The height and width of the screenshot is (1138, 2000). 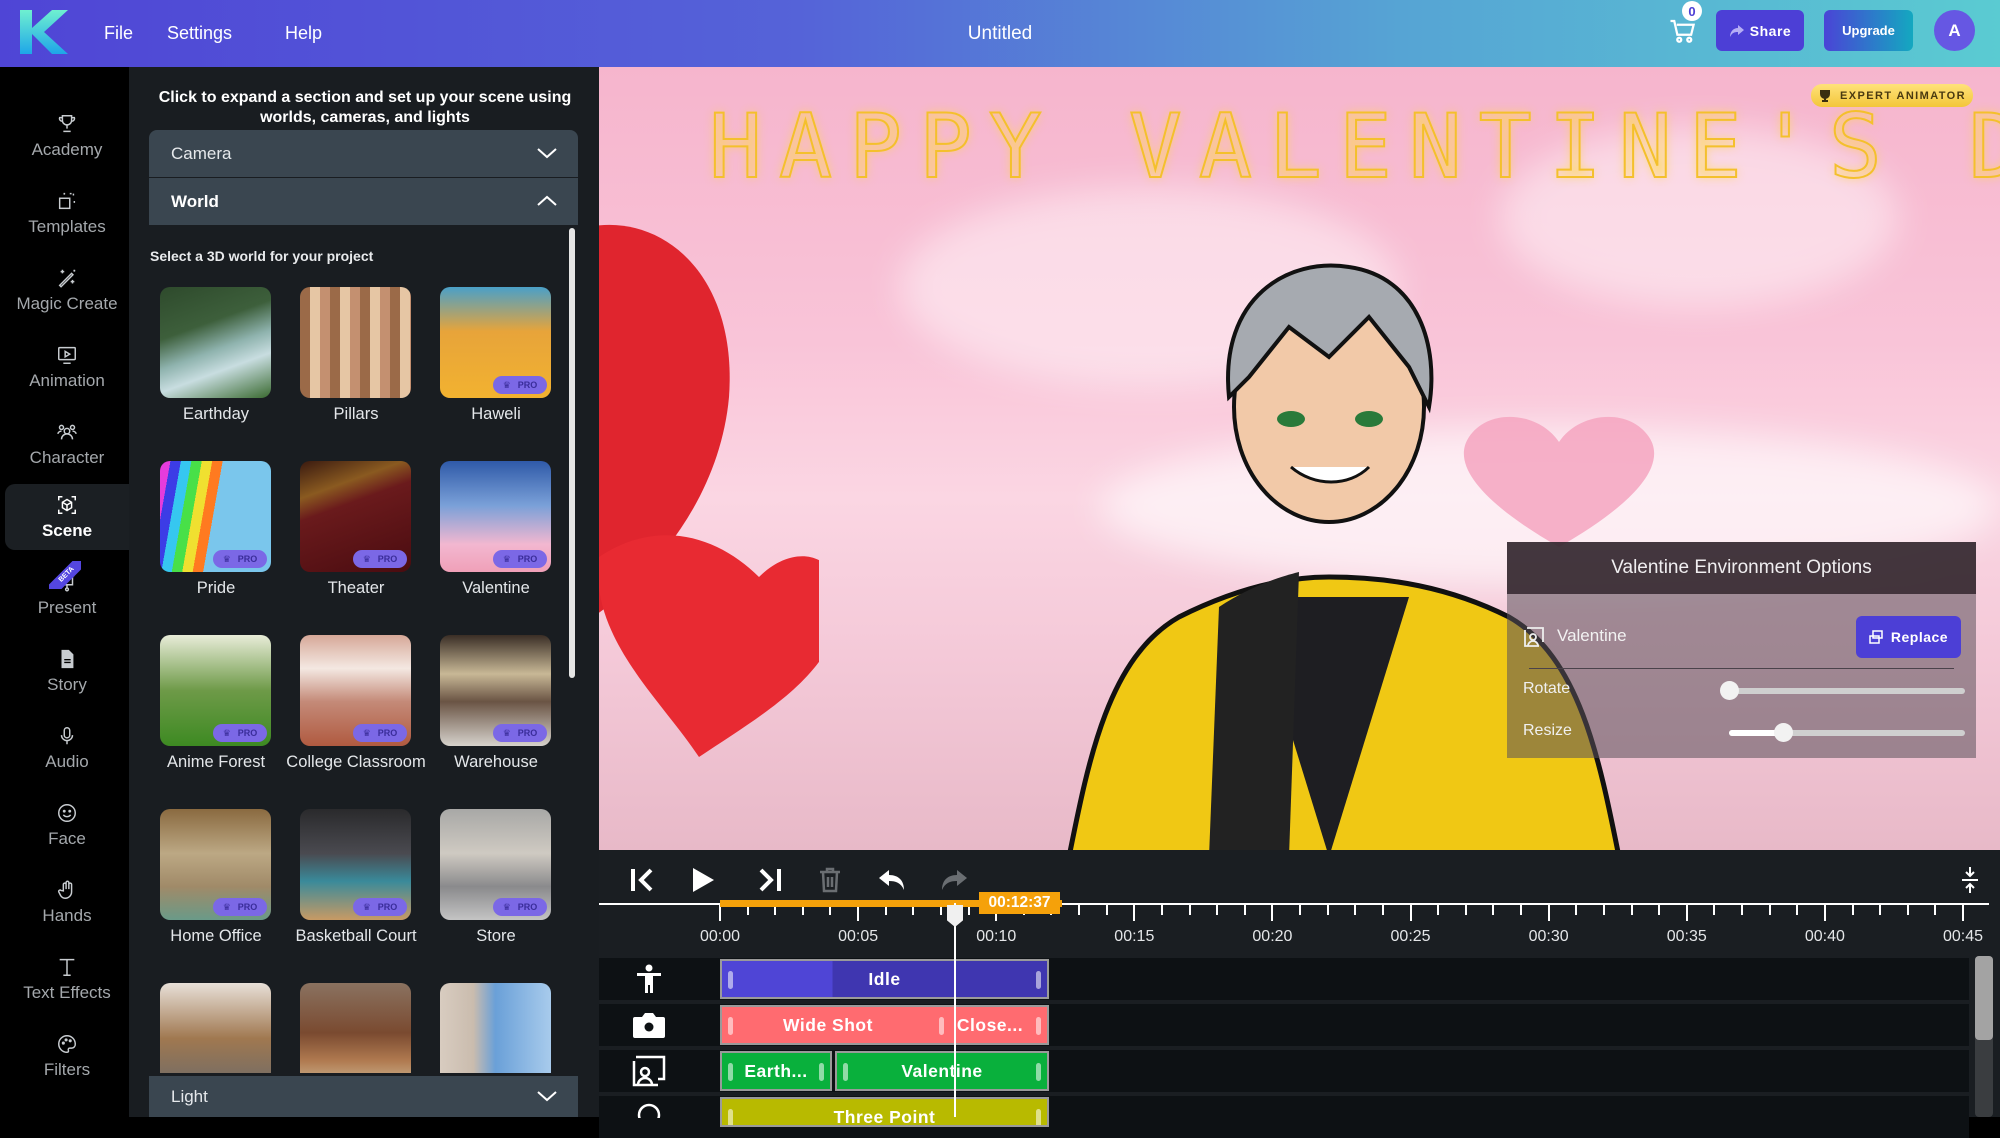 What do you see at coordinates (363, 201) in the screenshot?
I see `accordion-world: World` at bounding box center [363, 201].